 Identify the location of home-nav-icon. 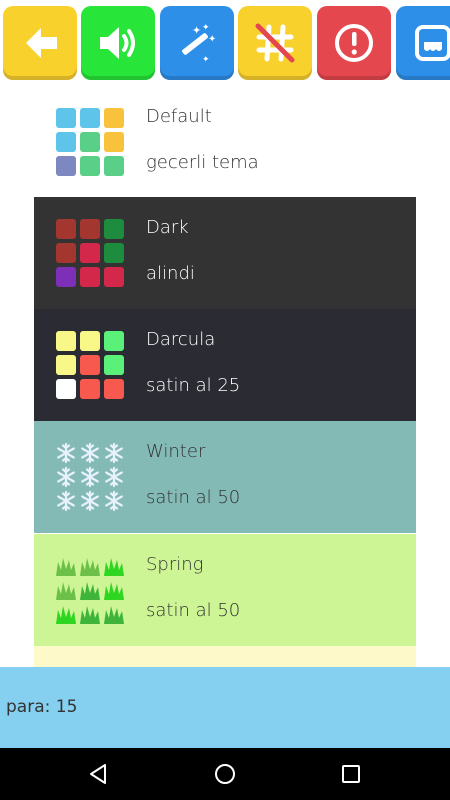
(225, 774).